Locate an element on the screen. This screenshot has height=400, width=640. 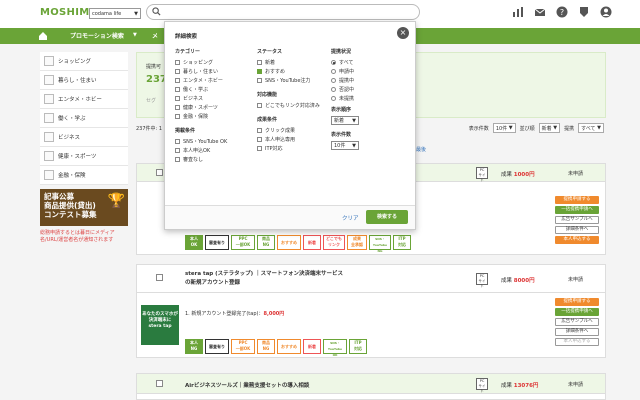
category-option: ショッピング is located at coordinates (213, 62).